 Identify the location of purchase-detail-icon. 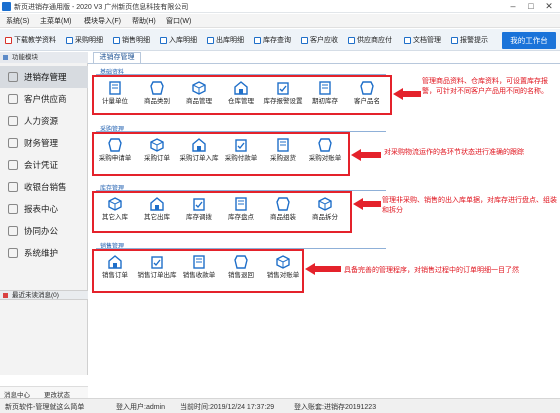
(69, 40).